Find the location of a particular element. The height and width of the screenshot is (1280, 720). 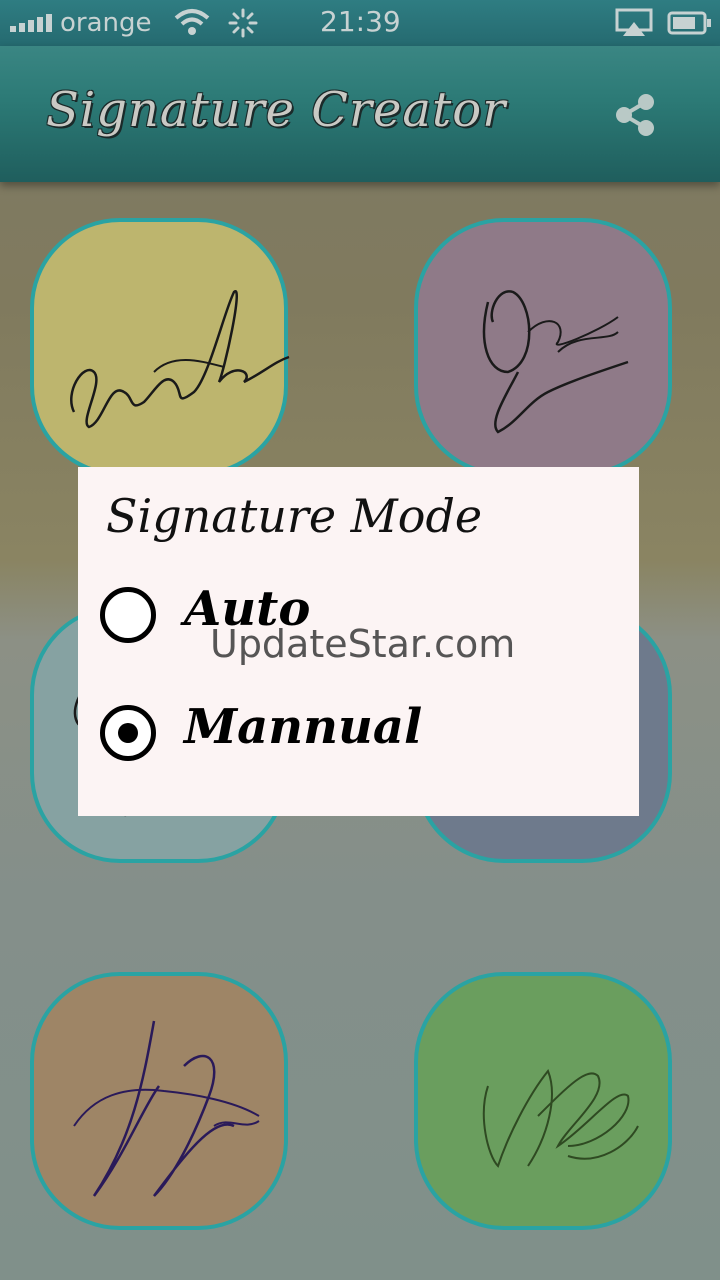

radio-label: Mannual is located at coordinates (303, 727).